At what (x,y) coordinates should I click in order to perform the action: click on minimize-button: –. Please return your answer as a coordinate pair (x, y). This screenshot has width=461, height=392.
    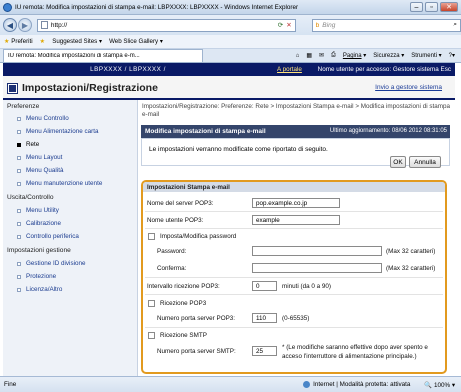
    Looking at the image, I should click on (416, 7).